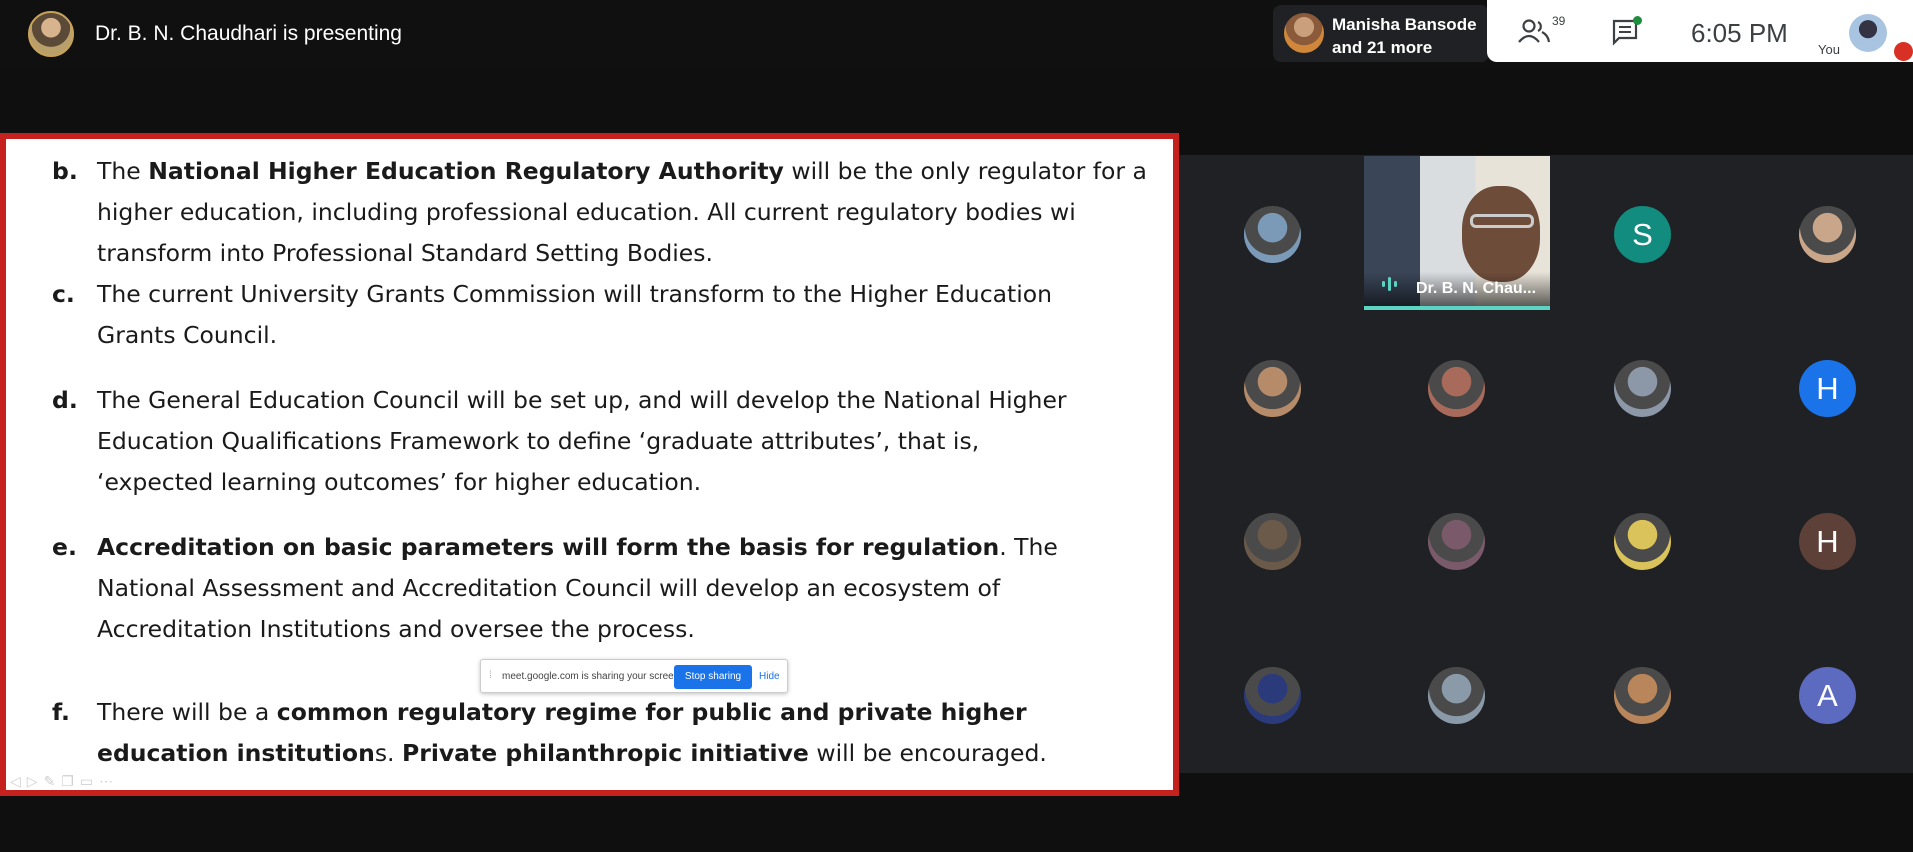 This screenshot has height=852, width=1913. Describe the element at coordinates (89, 781) in the screenshot. I see `screen-icon: ▭` at that location.